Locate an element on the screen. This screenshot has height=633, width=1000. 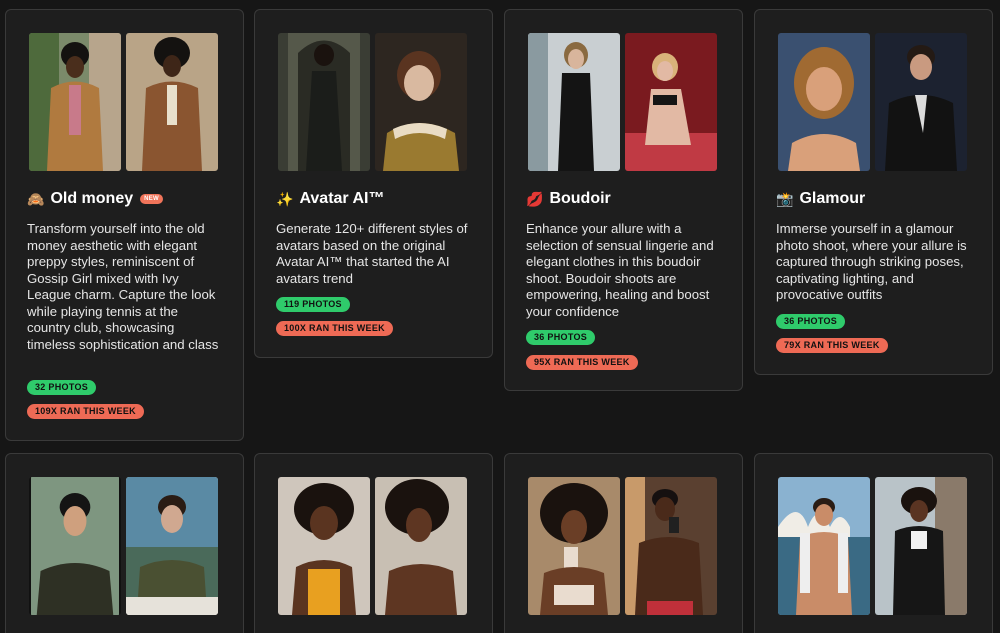
preset-title-text: Glamour is located at coordinates (832, 198).